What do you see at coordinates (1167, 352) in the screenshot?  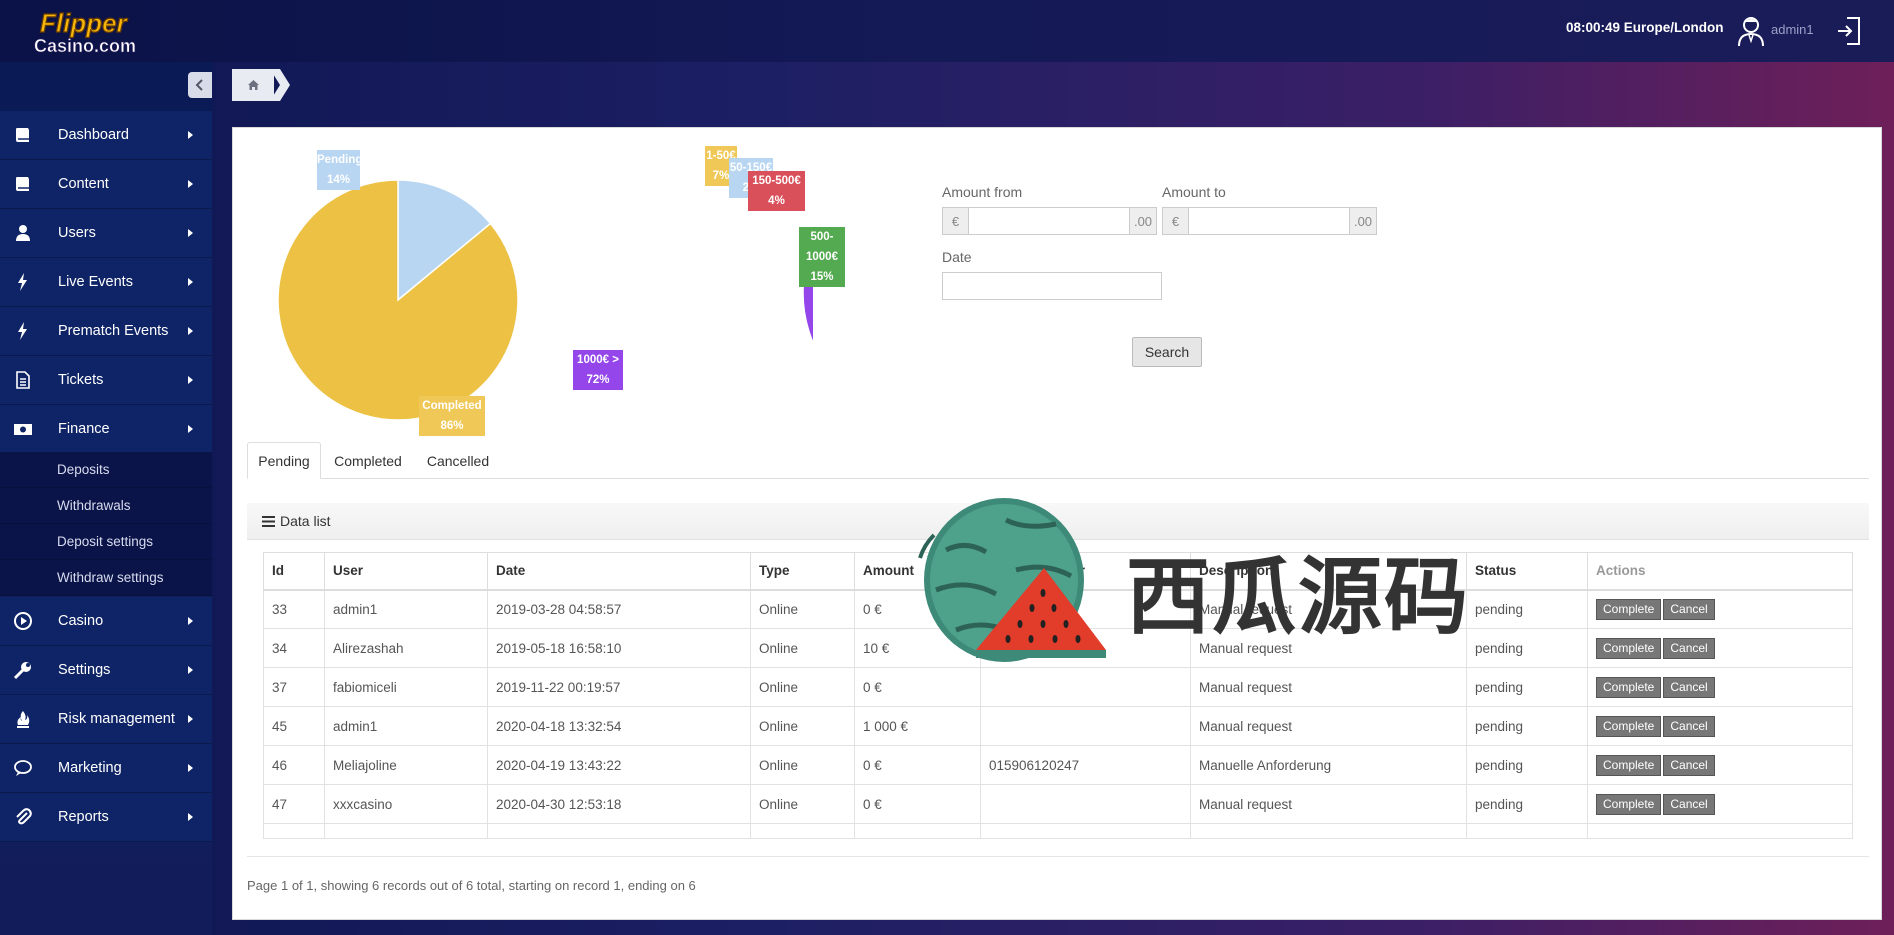 I see `search-button: Search` at bounding box center [1167, 352].